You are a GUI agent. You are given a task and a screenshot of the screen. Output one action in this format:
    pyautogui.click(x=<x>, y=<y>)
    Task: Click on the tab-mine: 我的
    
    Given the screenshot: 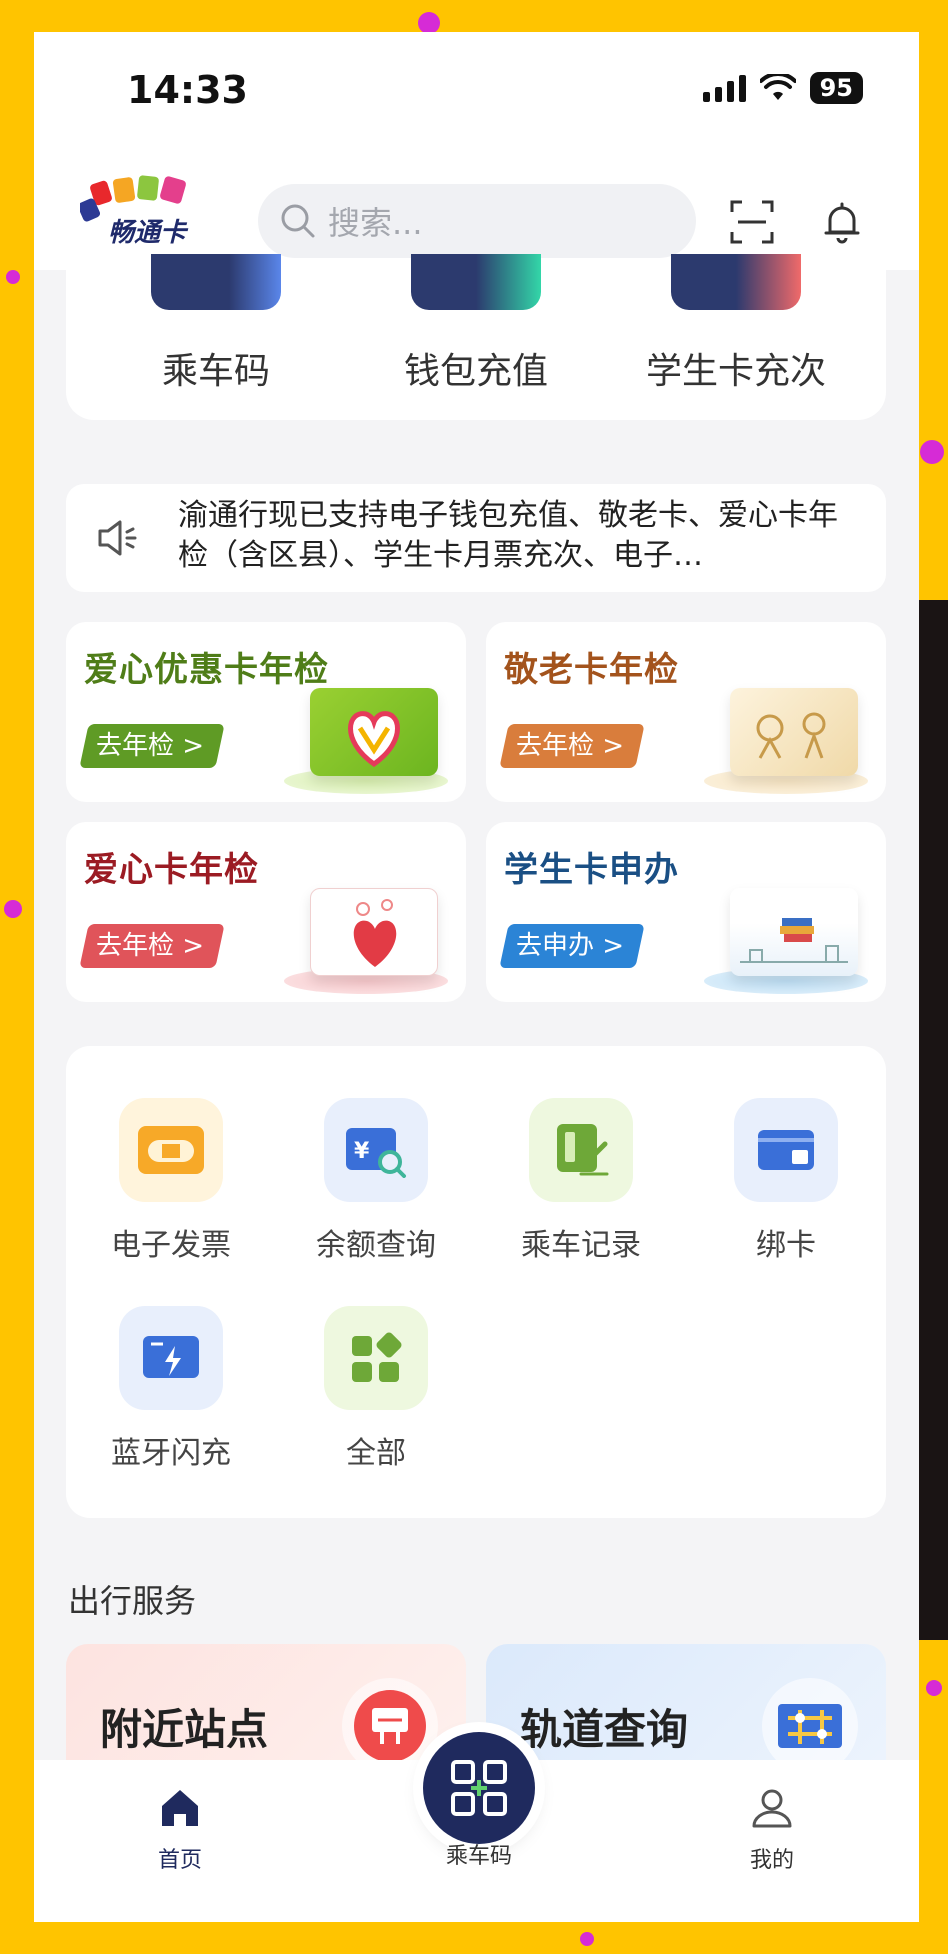 What is the action you would take?
    pyautogui.click(x=772, y=1830)
    